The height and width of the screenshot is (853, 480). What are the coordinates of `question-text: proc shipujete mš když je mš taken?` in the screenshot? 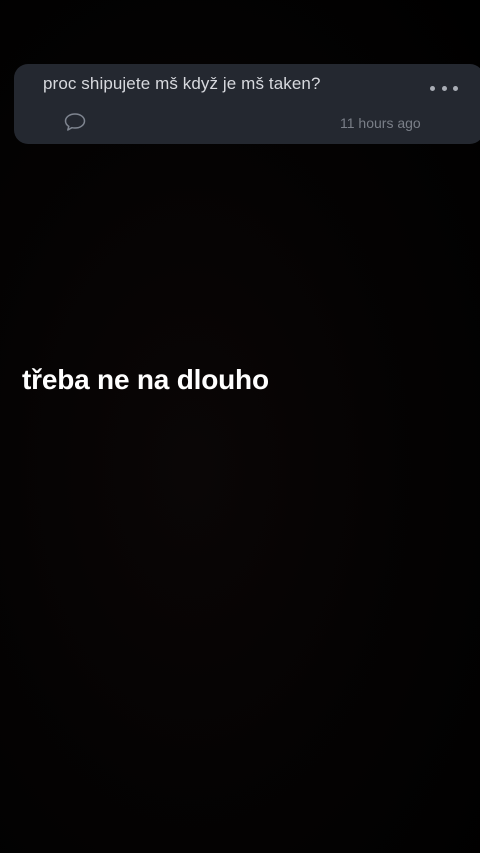 It's located at (182, 83).